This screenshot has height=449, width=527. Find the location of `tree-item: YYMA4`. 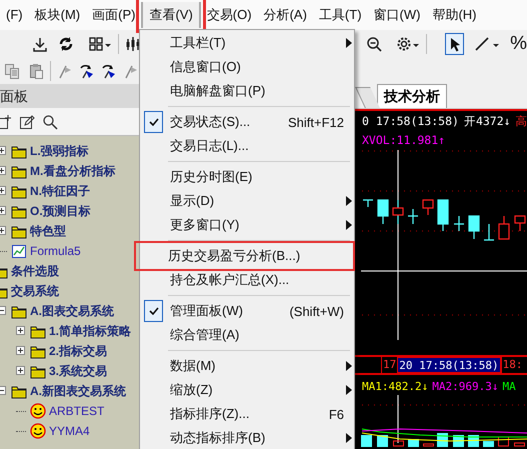

tree-item: YYMA4 is located at coordinates (69, 431).